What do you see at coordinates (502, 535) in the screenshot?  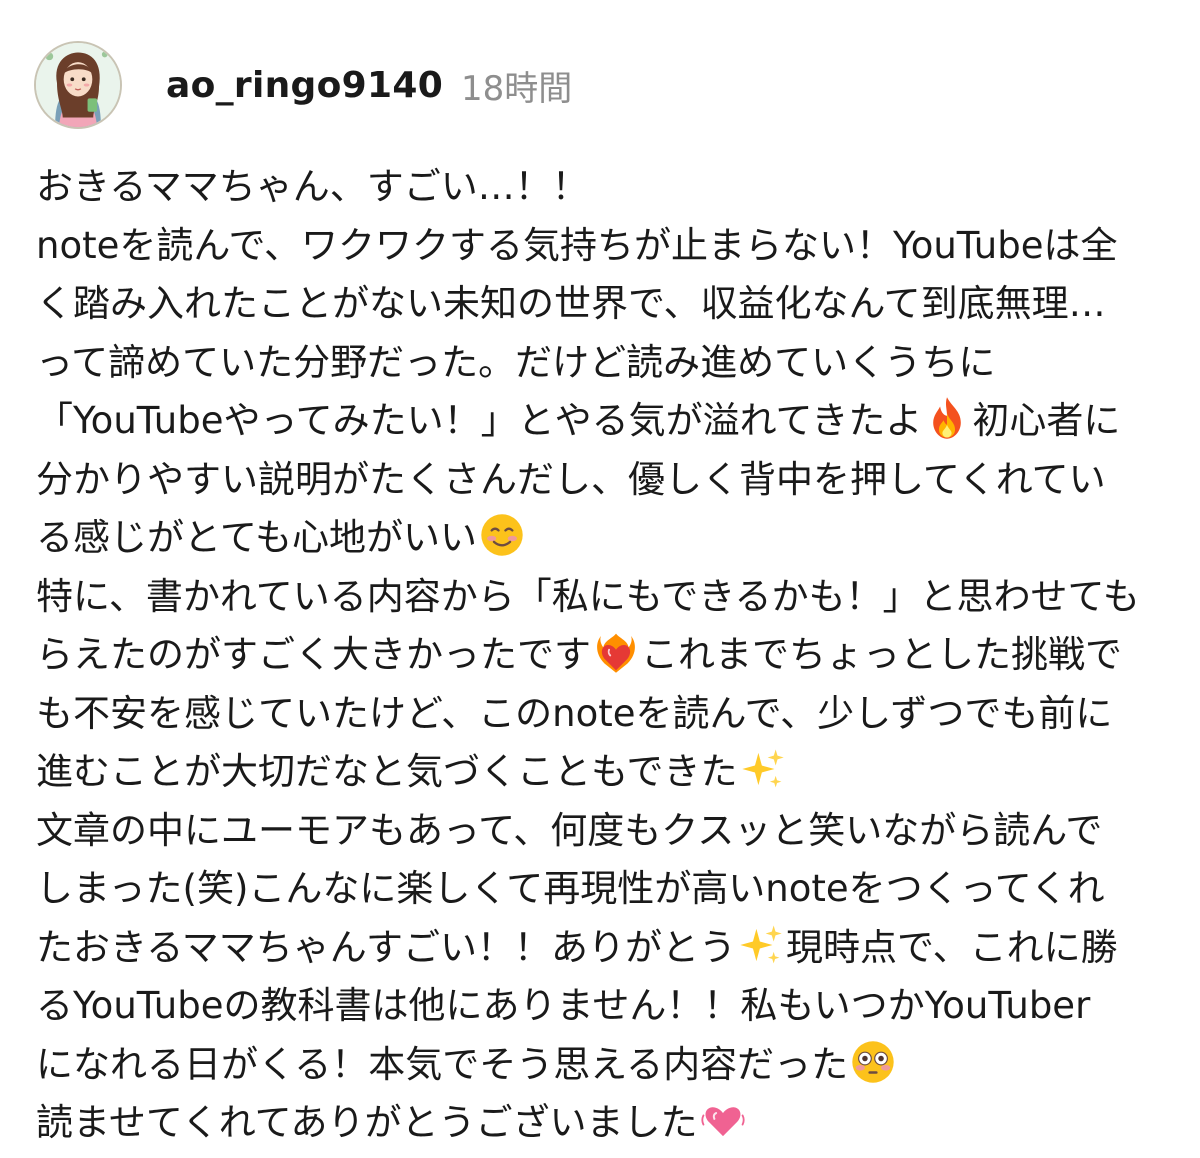 I see `smiling-face-emoji` at bounding box center [502, 535].